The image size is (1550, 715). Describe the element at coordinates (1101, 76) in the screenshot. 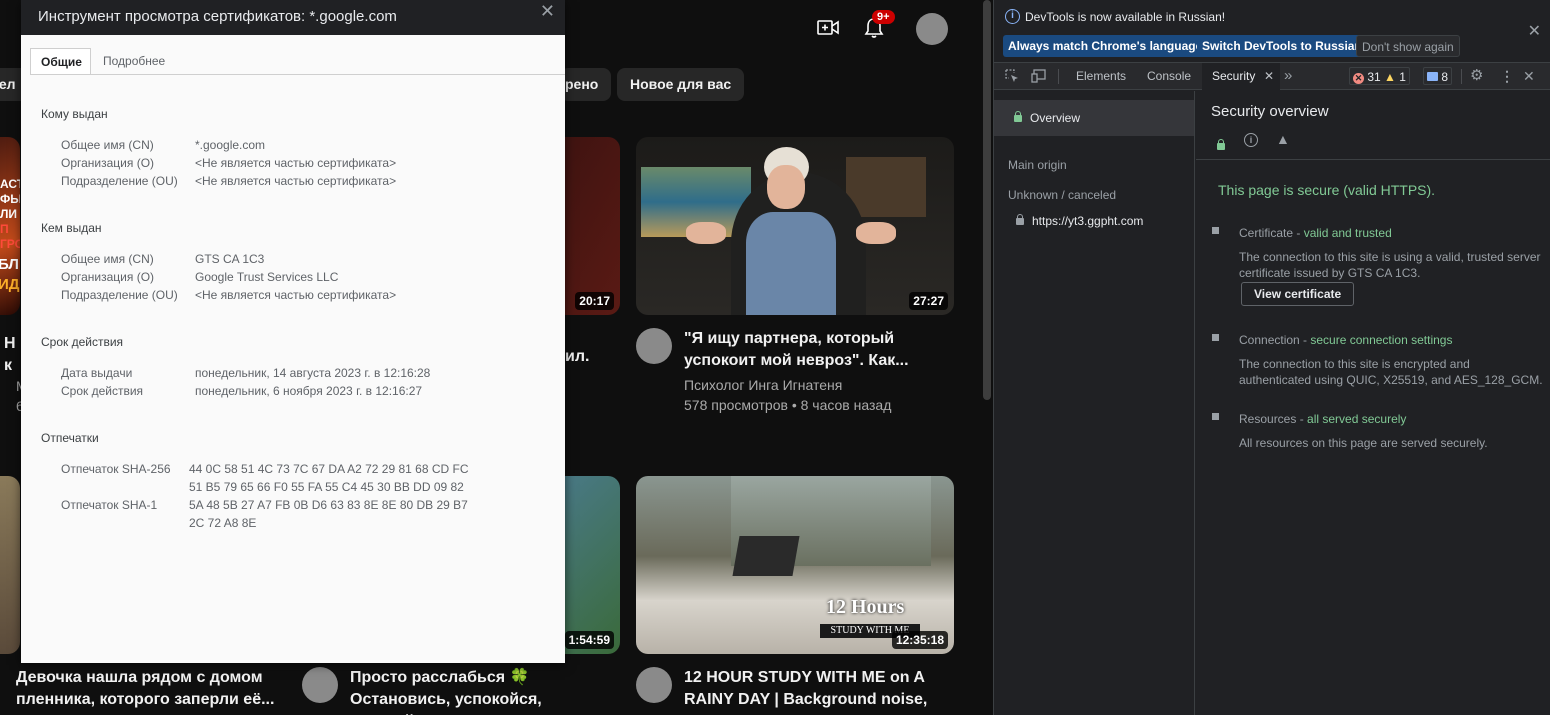

I see `tab-elements: Elements` at that location.